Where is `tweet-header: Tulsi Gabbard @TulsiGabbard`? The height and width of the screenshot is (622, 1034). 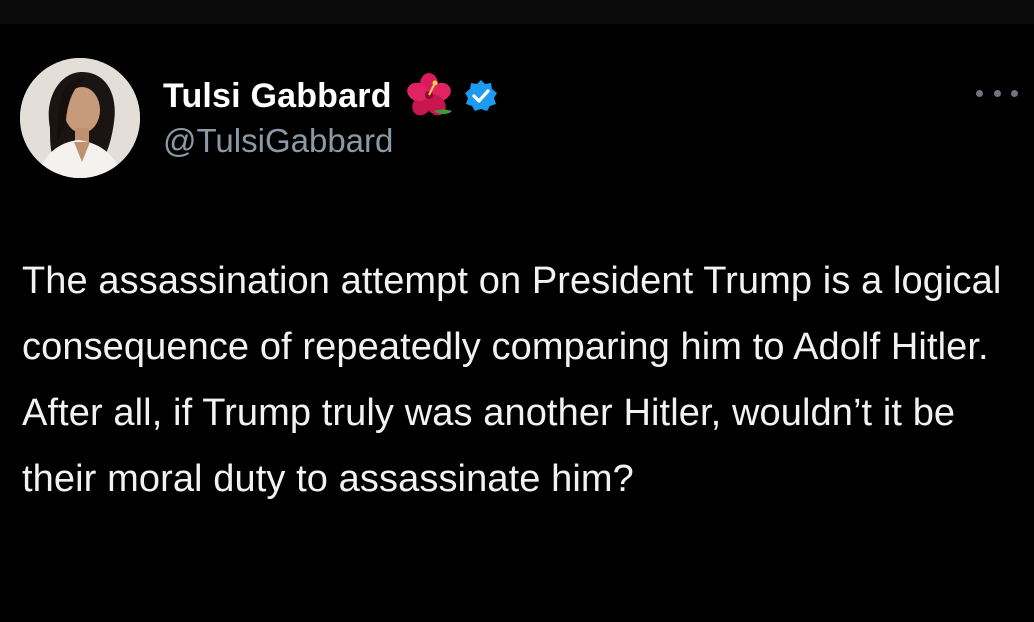
tweet-header: Tulsi Gabbard @TulsiGabbard is located at coordinates (330, 115).